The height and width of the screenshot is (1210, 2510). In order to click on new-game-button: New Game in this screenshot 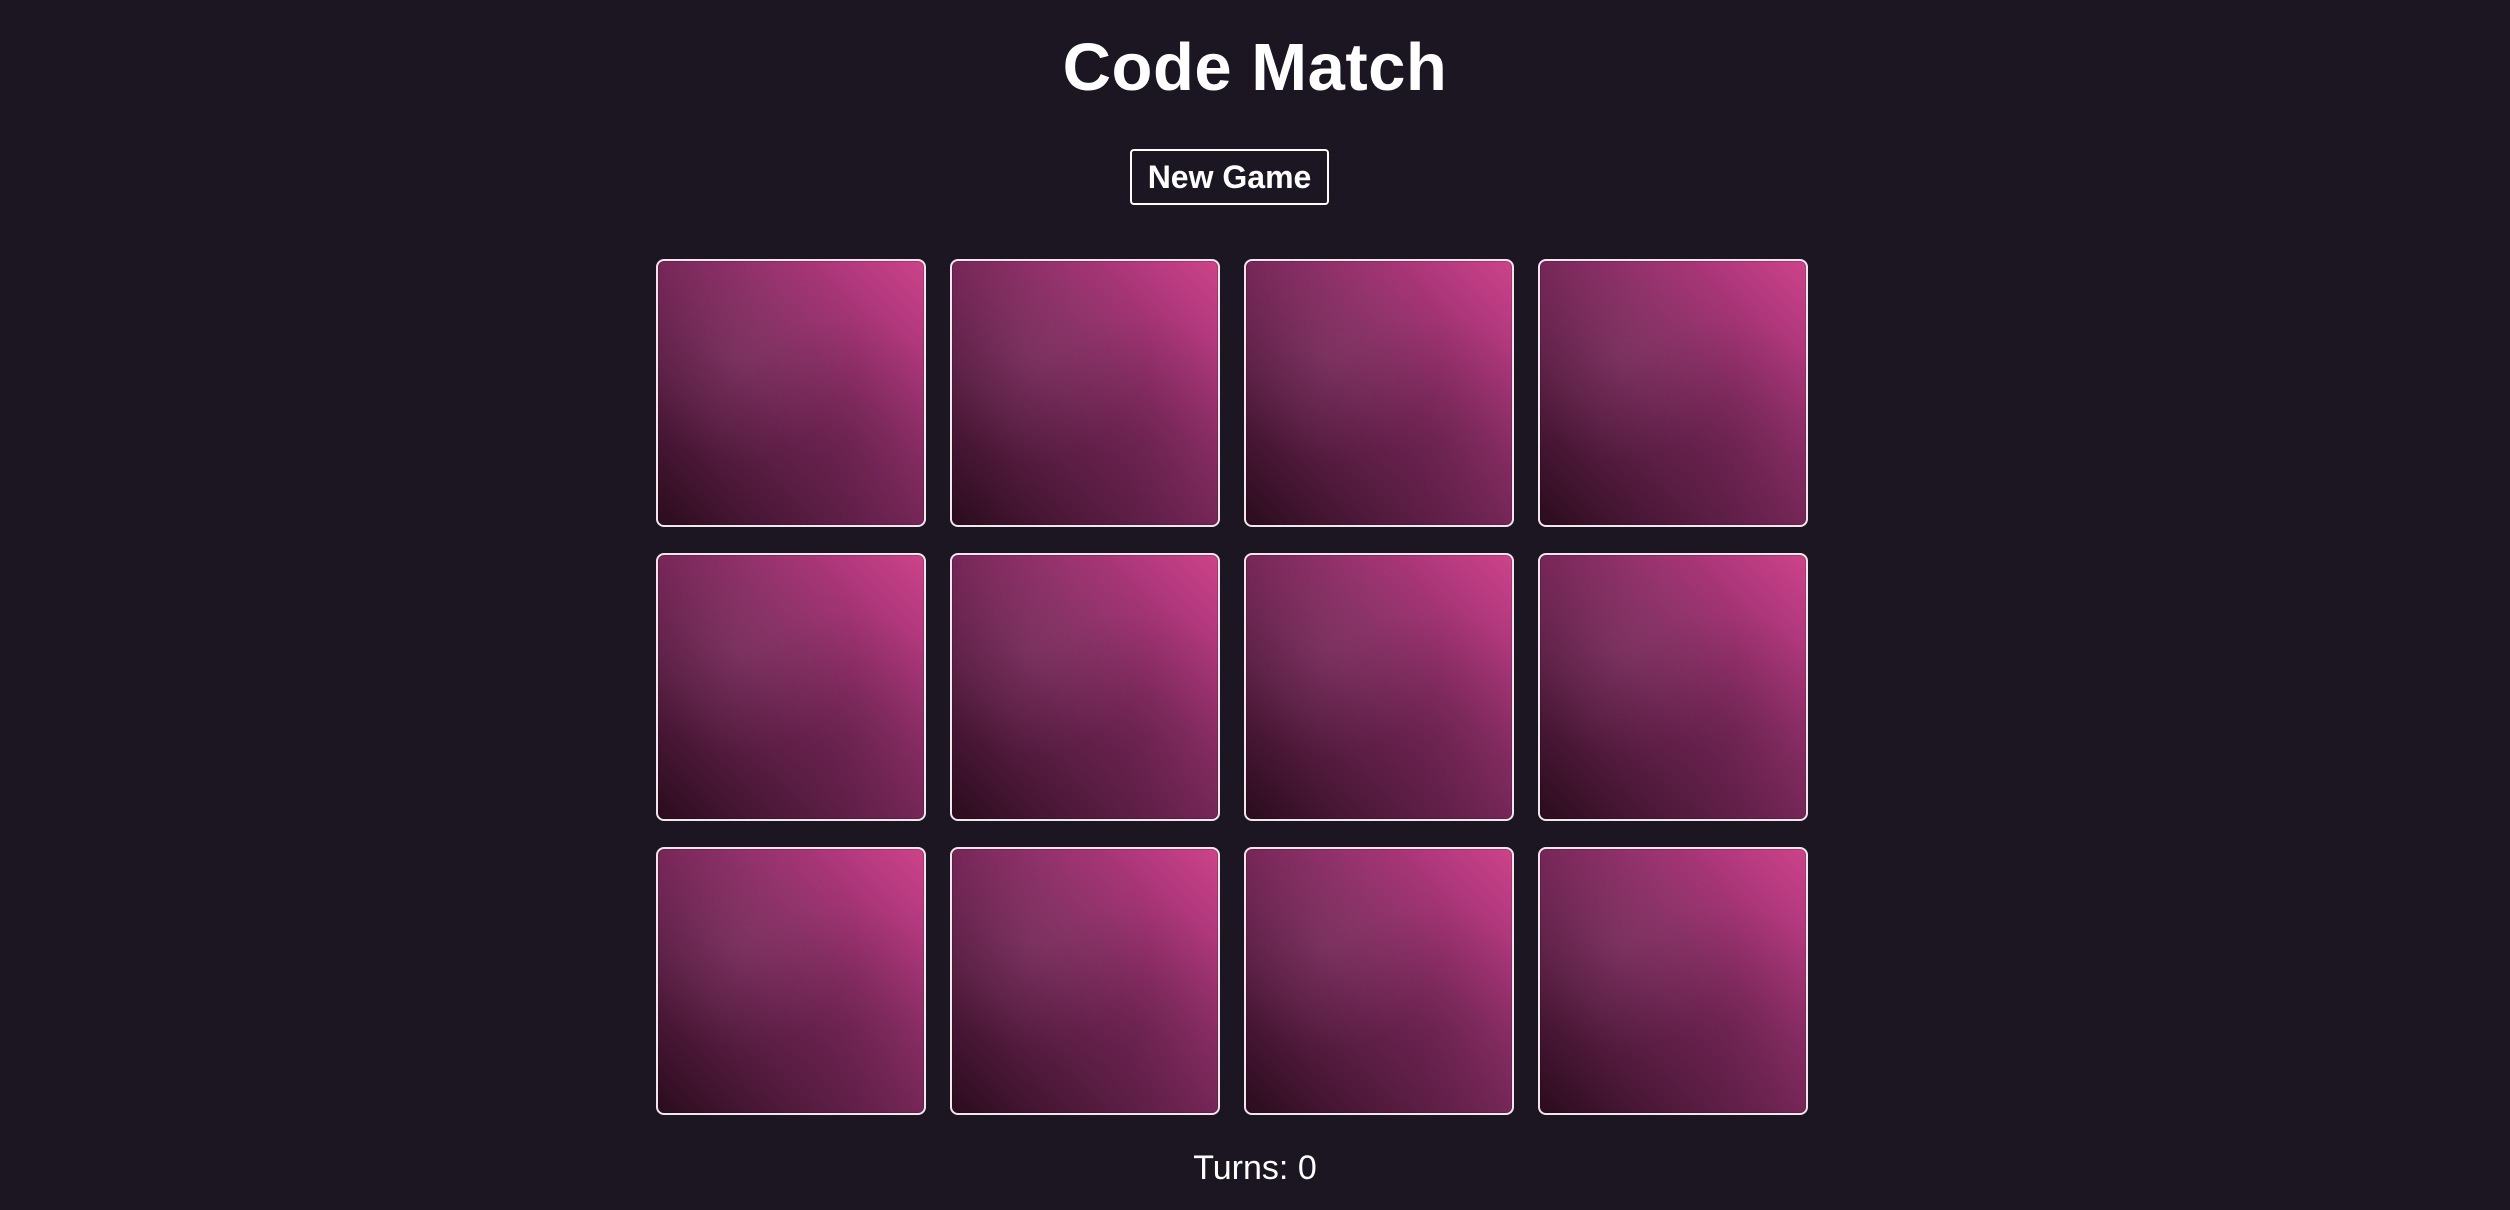, I will do `click(1229, 177)`.